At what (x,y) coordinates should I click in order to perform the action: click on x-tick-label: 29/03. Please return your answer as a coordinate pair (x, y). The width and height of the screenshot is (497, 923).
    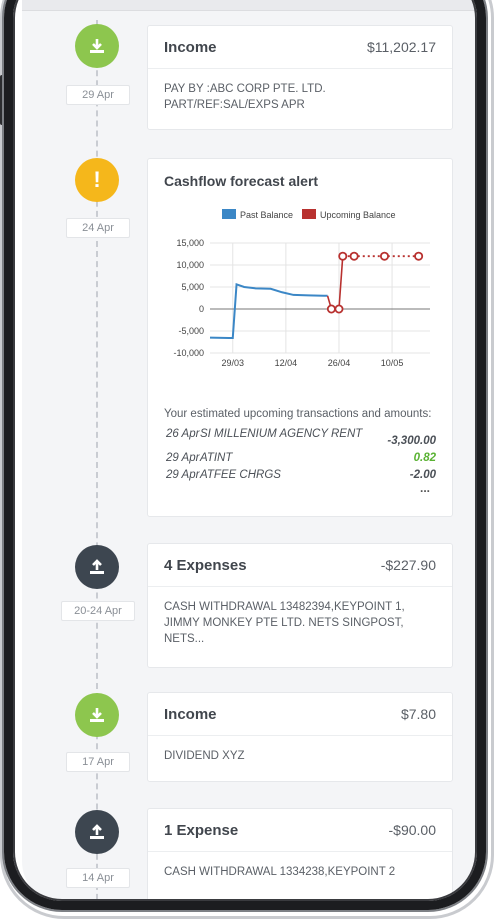
    Looking at the image, I should click on (232, 363).